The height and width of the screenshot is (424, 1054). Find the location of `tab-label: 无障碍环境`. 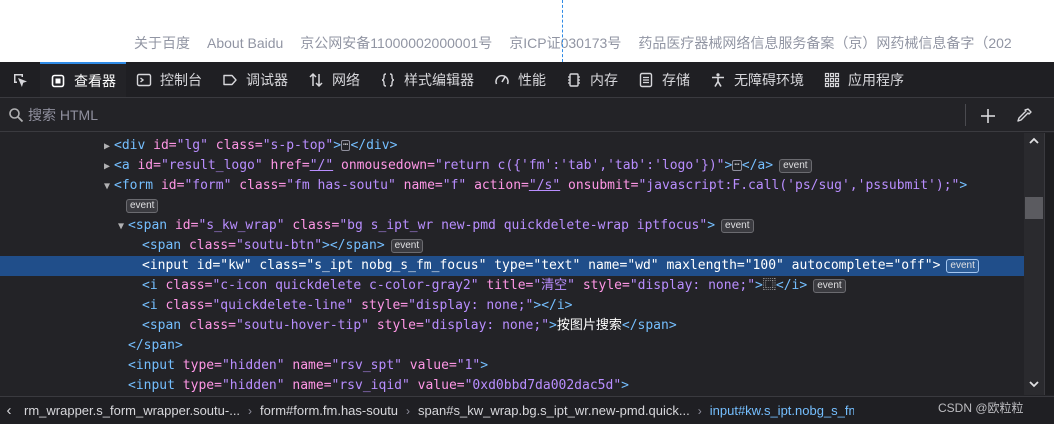

tab-label: 无障碍环境 is located at coordinates (769, 79).